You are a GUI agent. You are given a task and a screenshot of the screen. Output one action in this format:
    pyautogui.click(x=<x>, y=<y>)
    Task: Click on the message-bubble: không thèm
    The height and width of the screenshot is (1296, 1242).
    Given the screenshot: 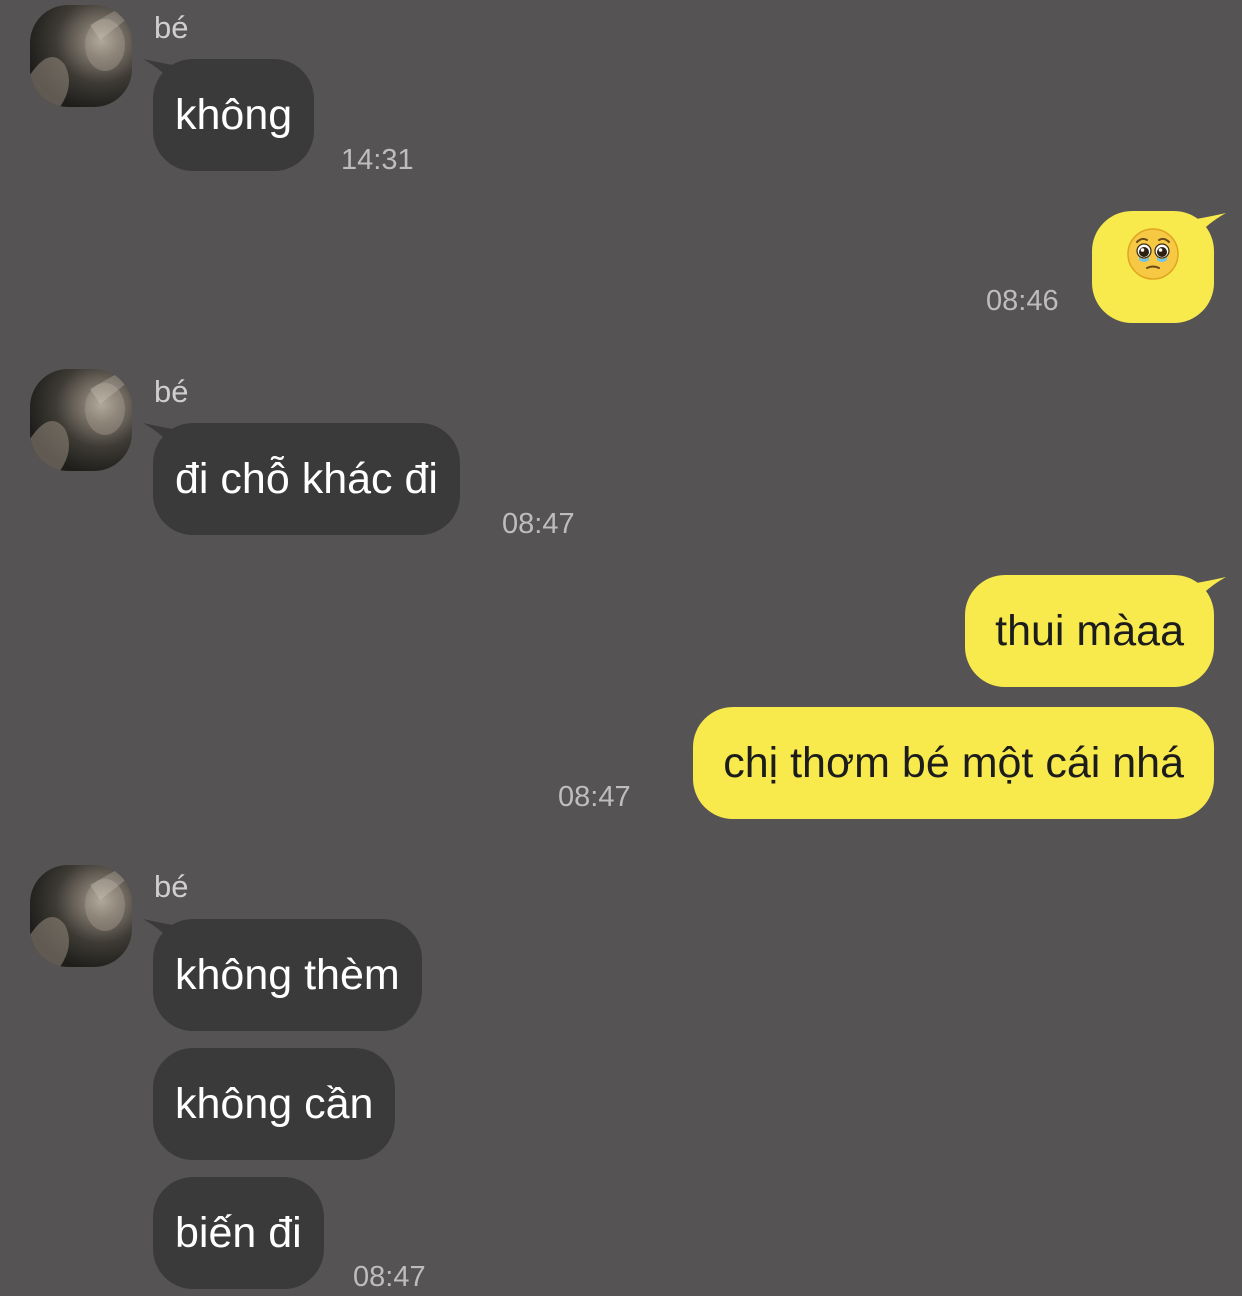 What is the action you would take?
    pyautogui.click(x=287, y=975)
    